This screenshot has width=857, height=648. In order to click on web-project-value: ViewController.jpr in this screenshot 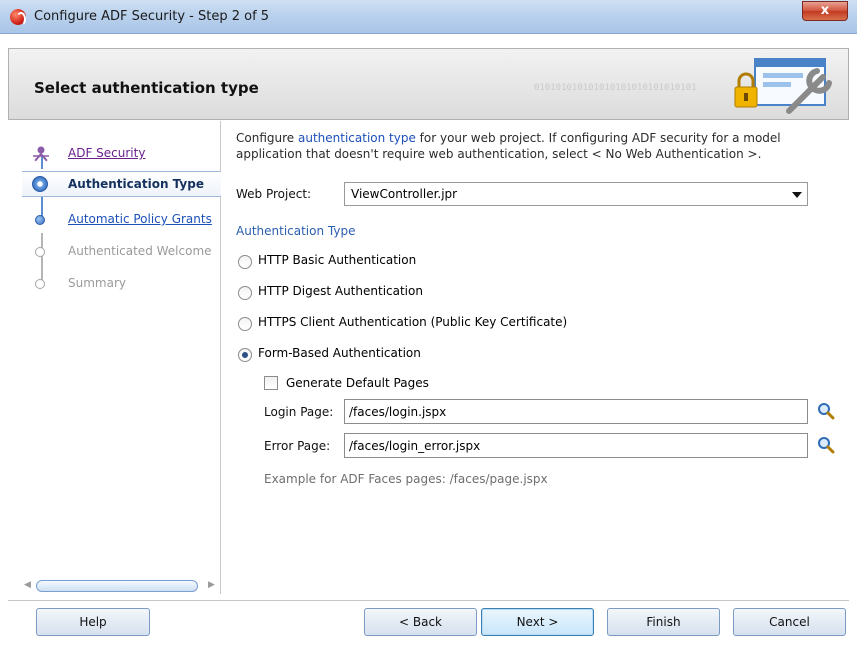, I will do `click(404, 194)`.